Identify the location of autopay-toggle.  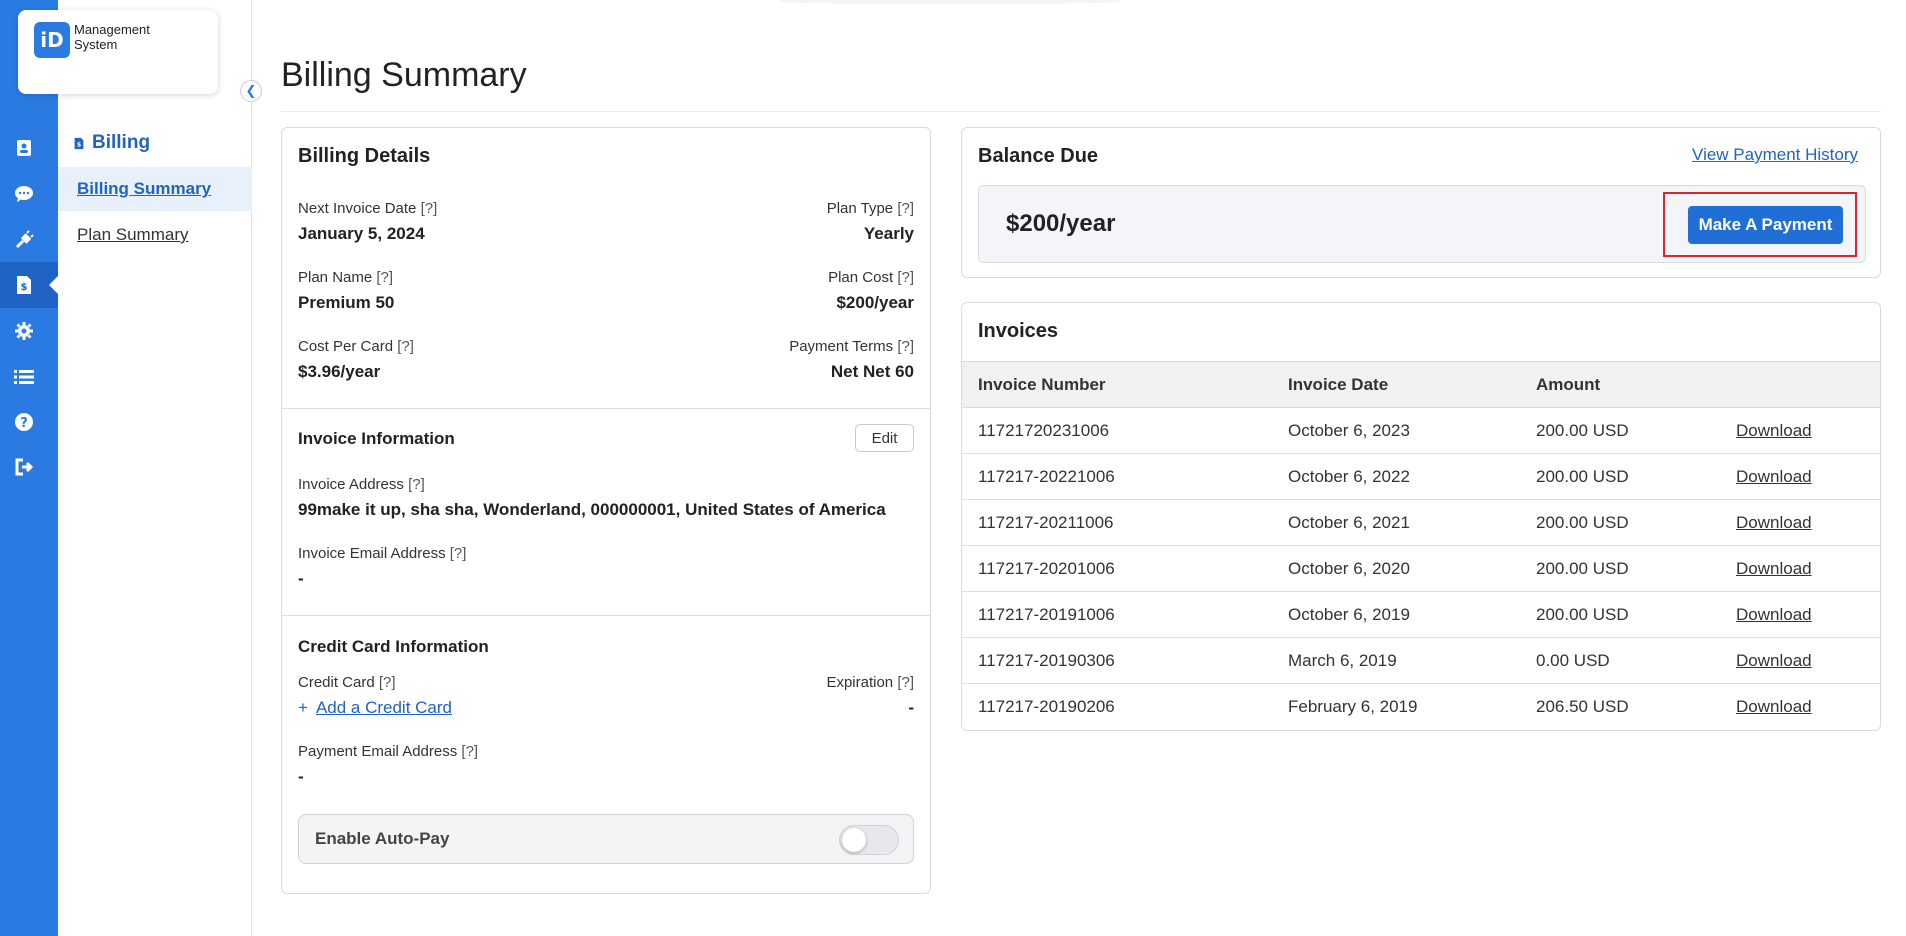
(869, 840).